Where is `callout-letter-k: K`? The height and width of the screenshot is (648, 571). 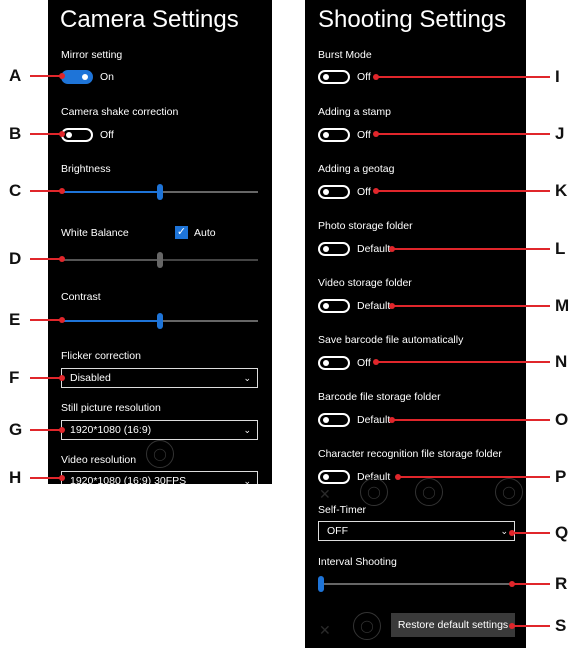
callout-letter-k: K is located at coordinates (561, 190).